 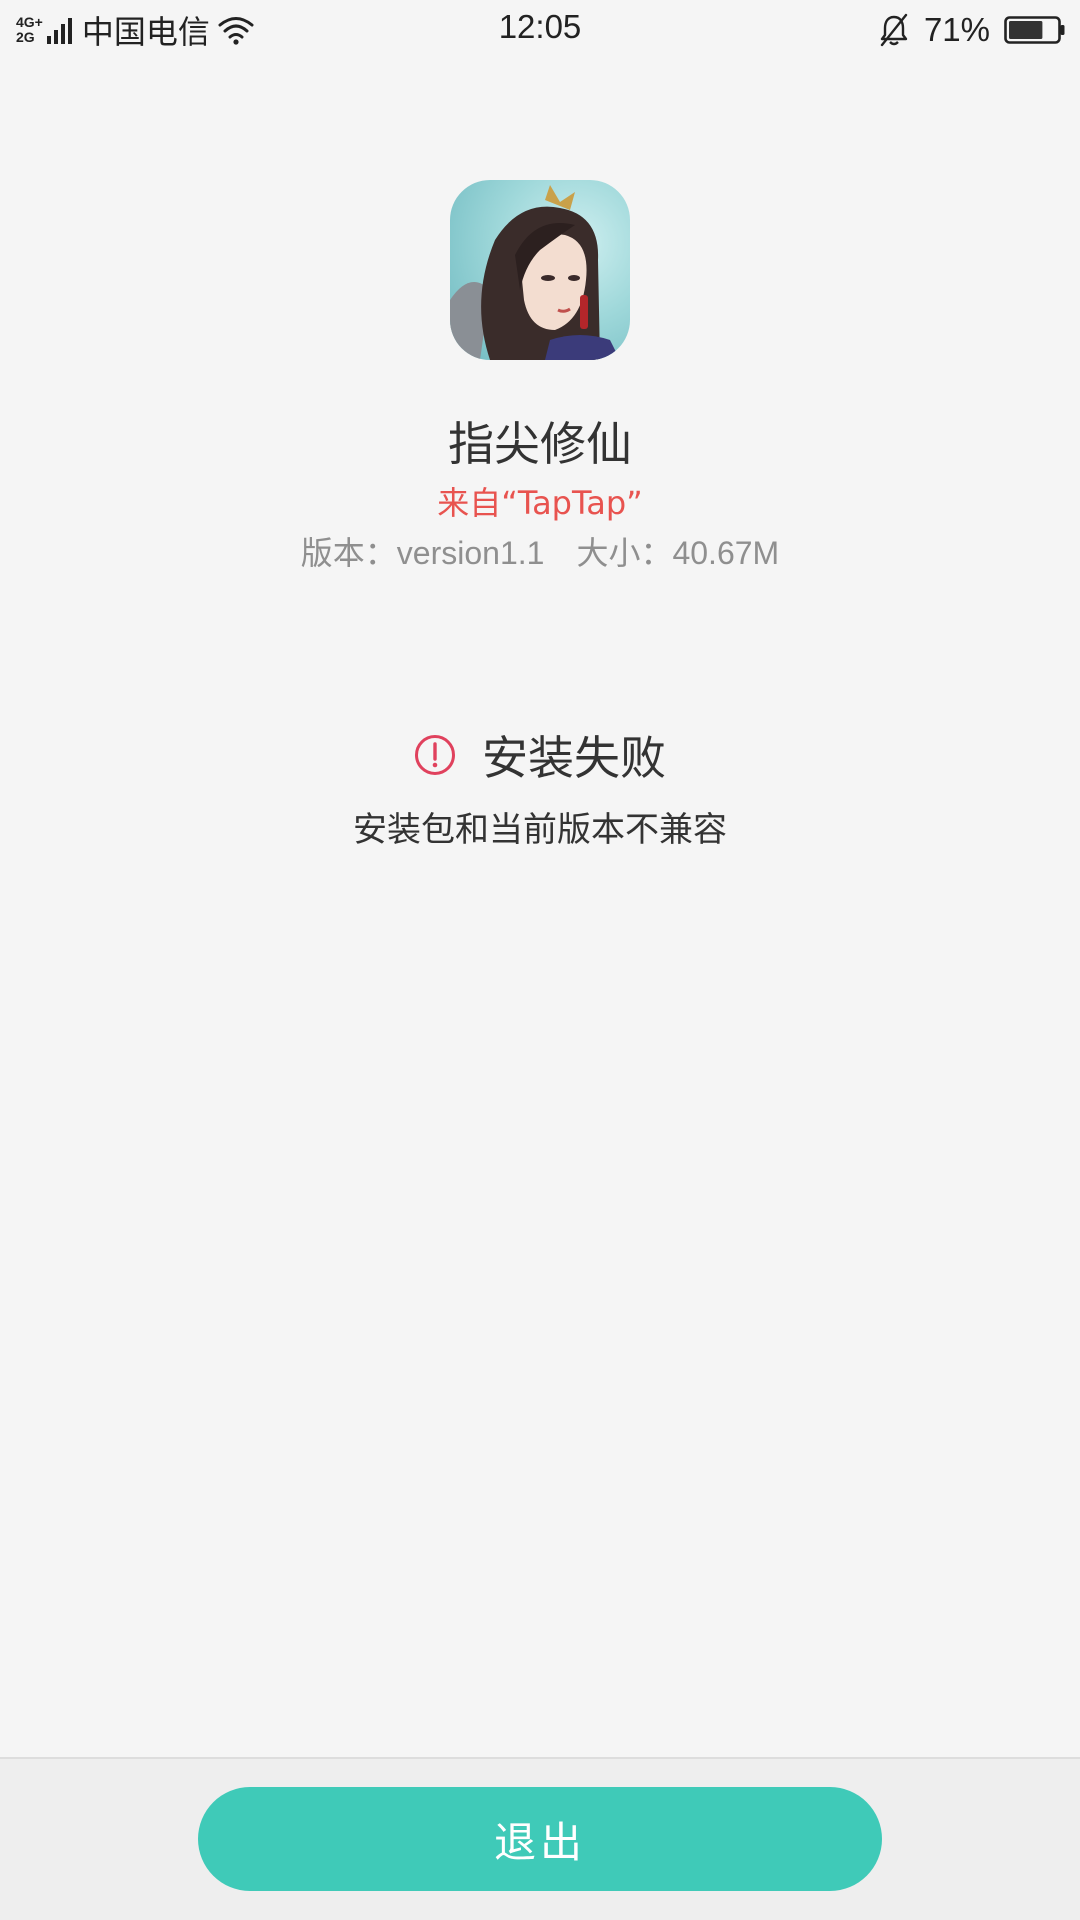 I want to click on app-icon, so click(x=540, y=270).